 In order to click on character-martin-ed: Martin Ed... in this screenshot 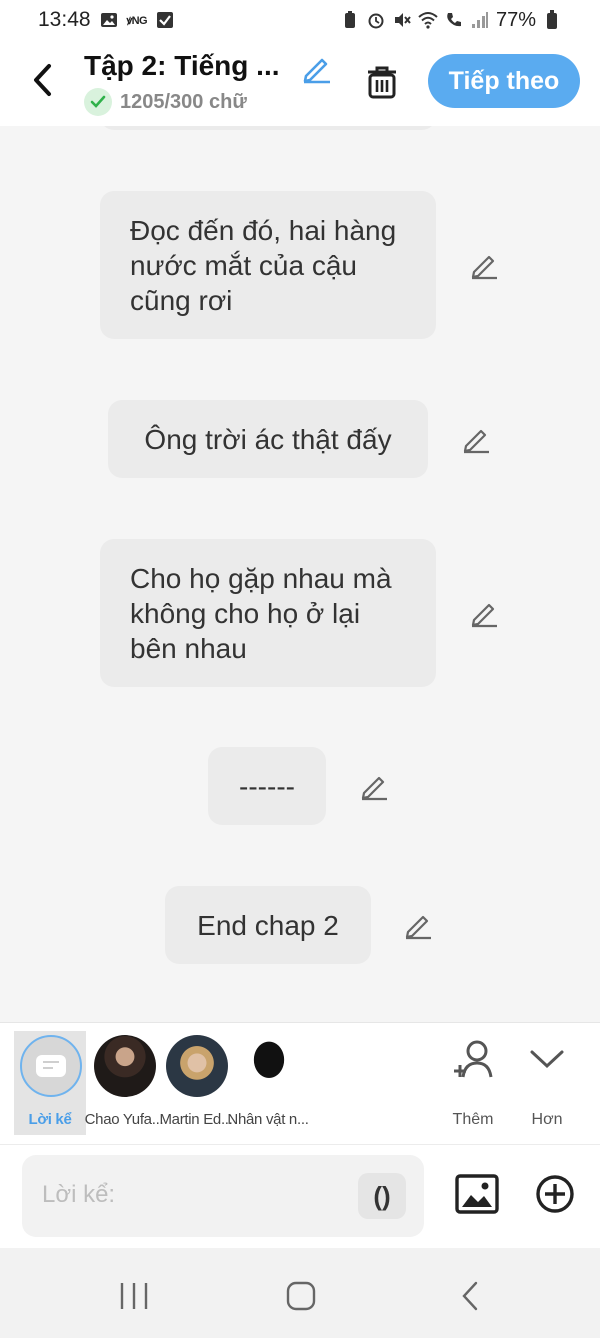, I will do `click(196, 1083)`.